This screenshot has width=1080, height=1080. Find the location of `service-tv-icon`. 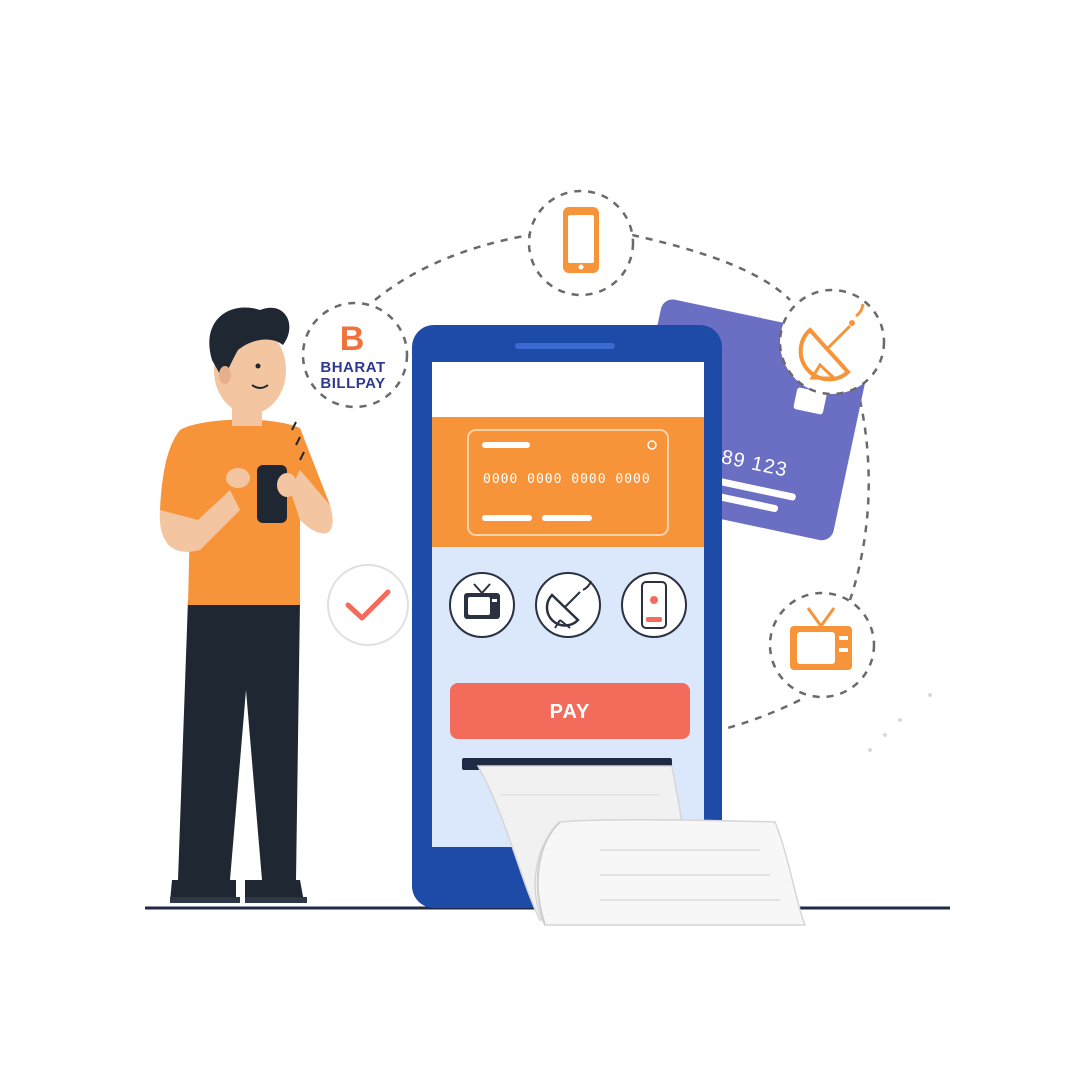

service-tv-icon is located at coordinates (482, 605).